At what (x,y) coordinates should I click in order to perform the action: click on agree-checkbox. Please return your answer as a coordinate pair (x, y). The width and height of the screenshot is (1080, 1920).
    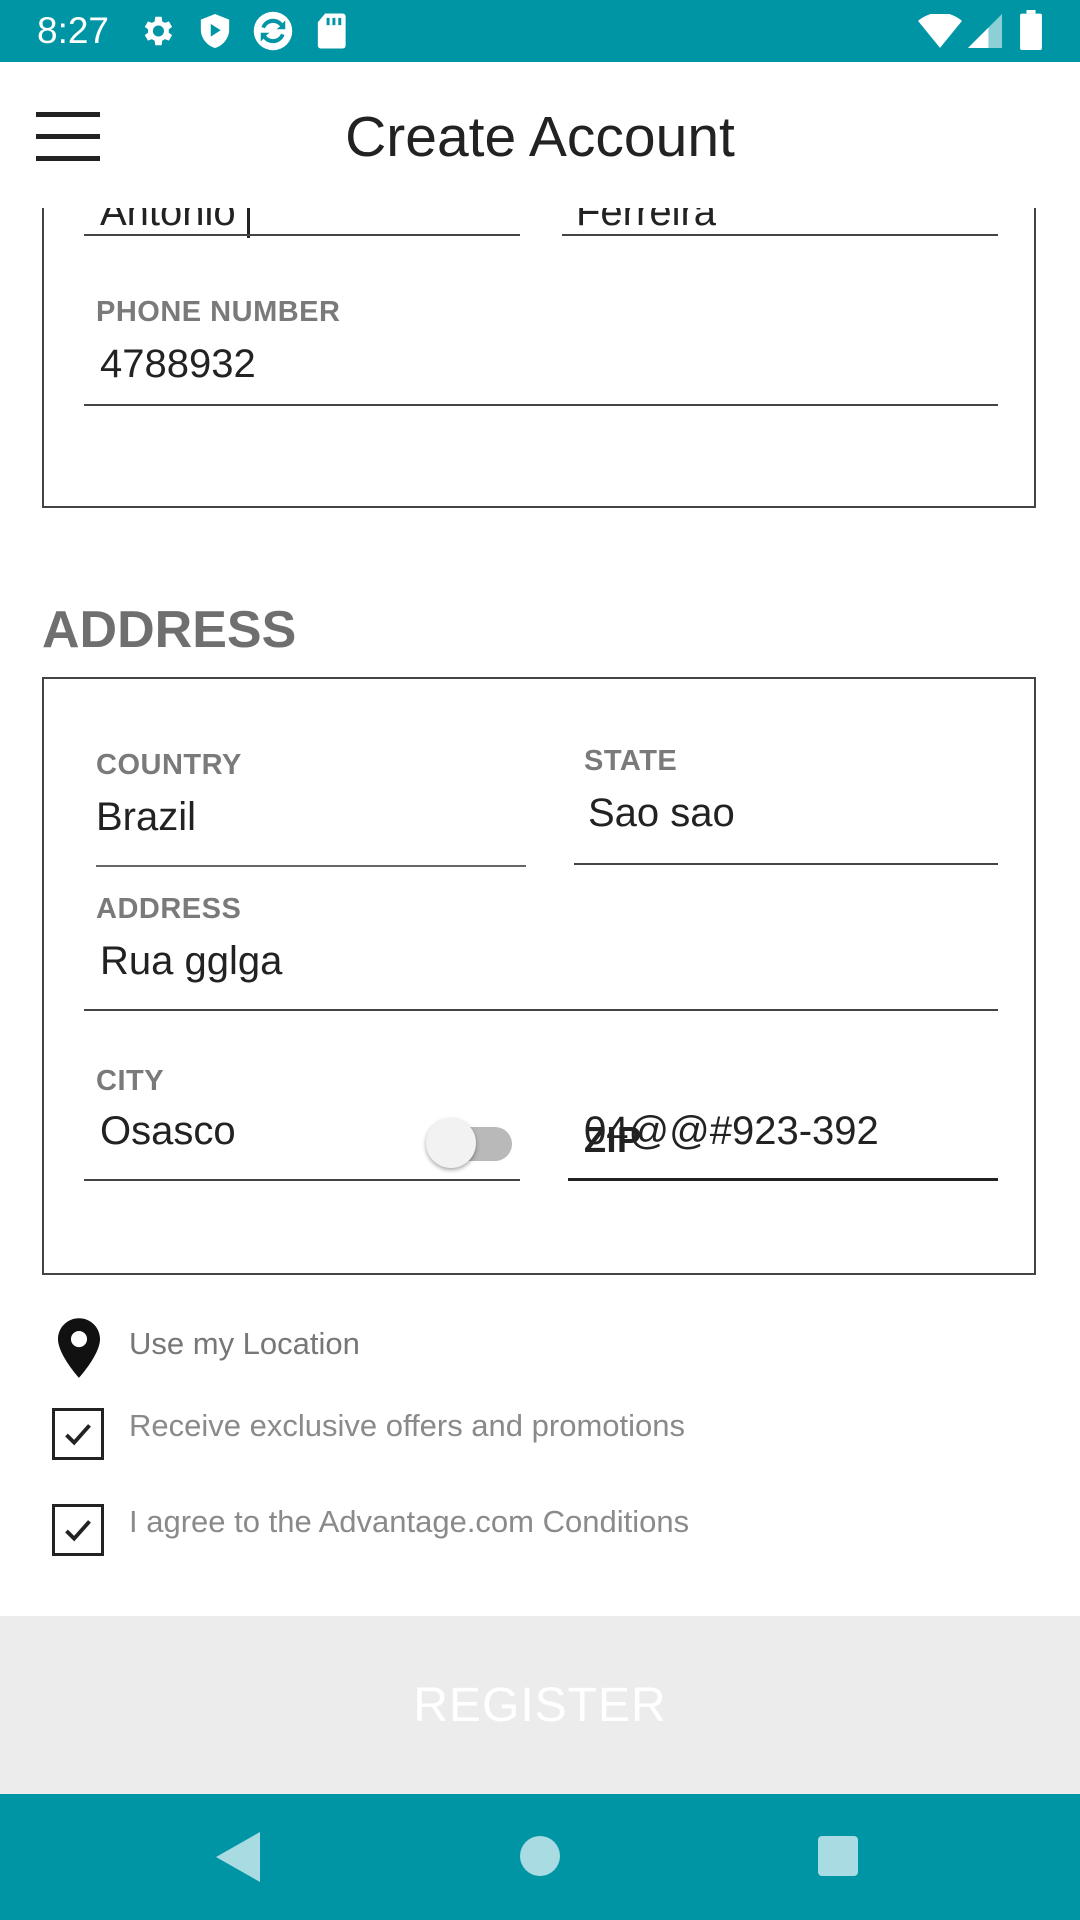
    Looking at the image, I should click on (78, 1530).